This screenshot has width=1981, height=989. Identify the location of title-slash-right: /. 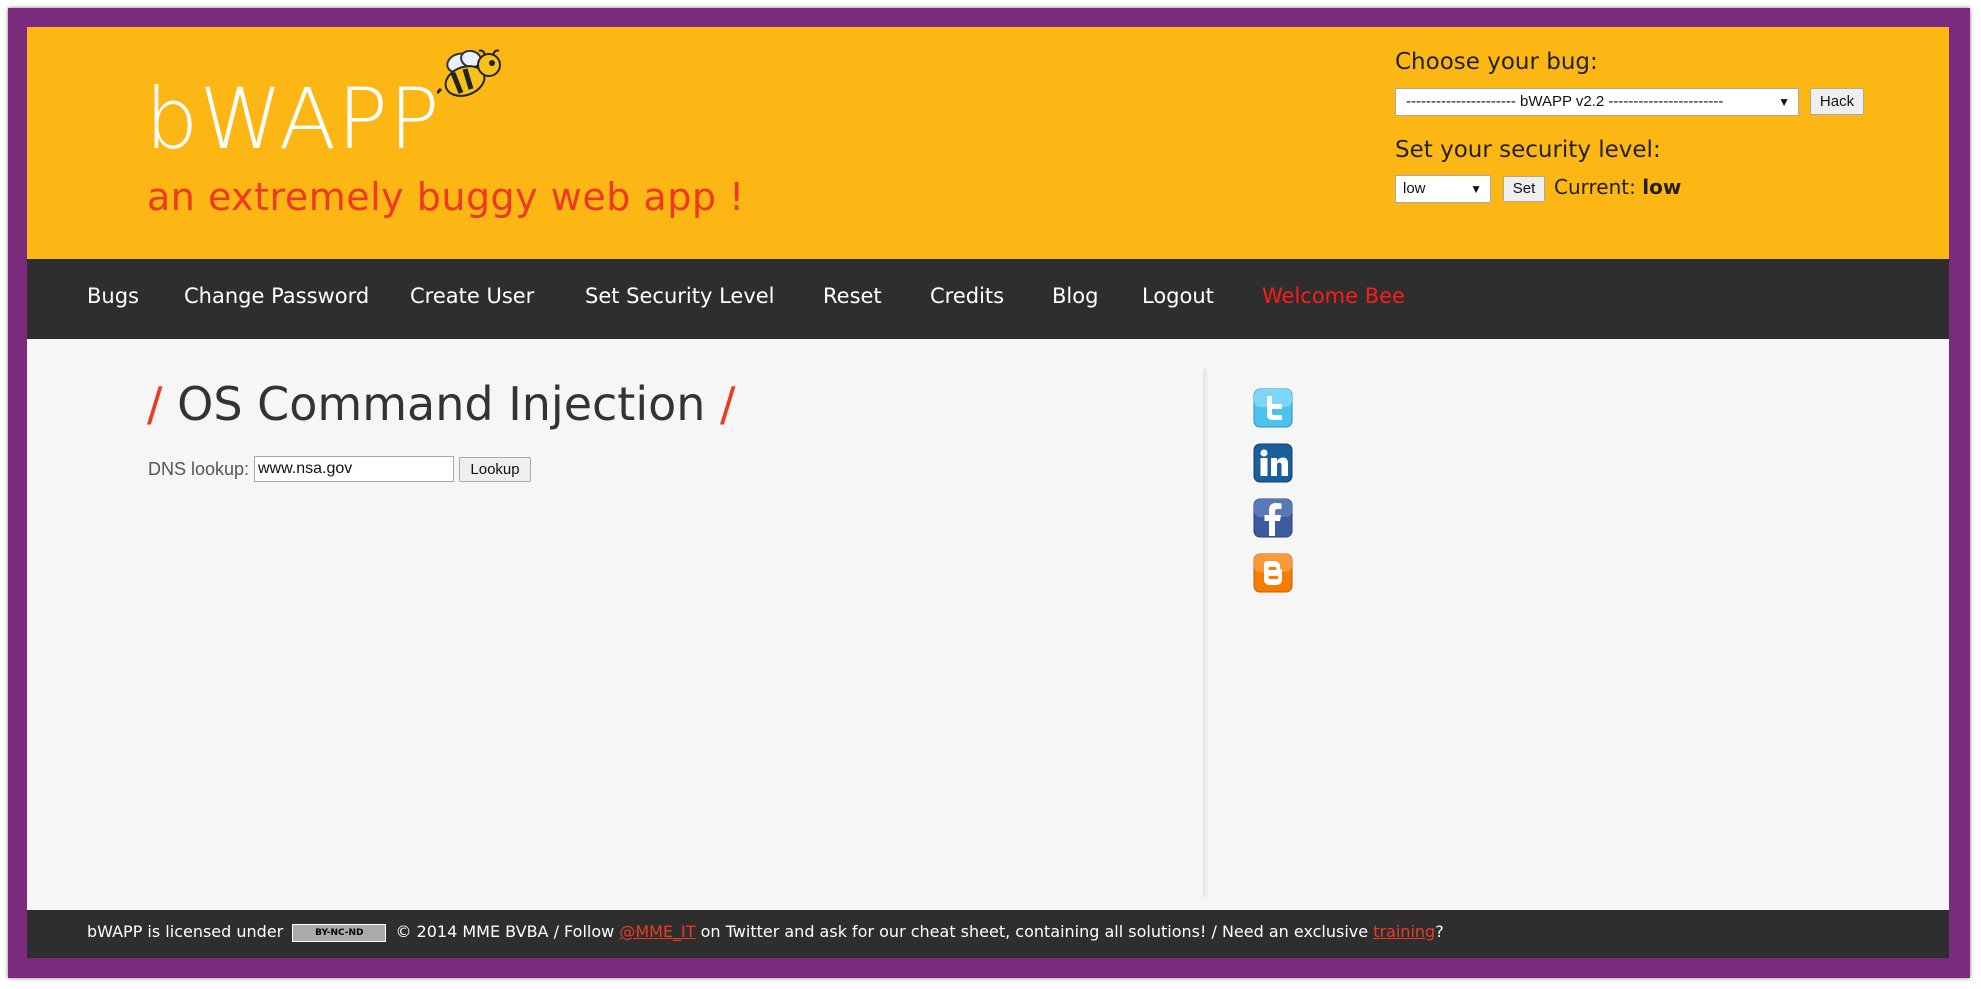
(728, 404).